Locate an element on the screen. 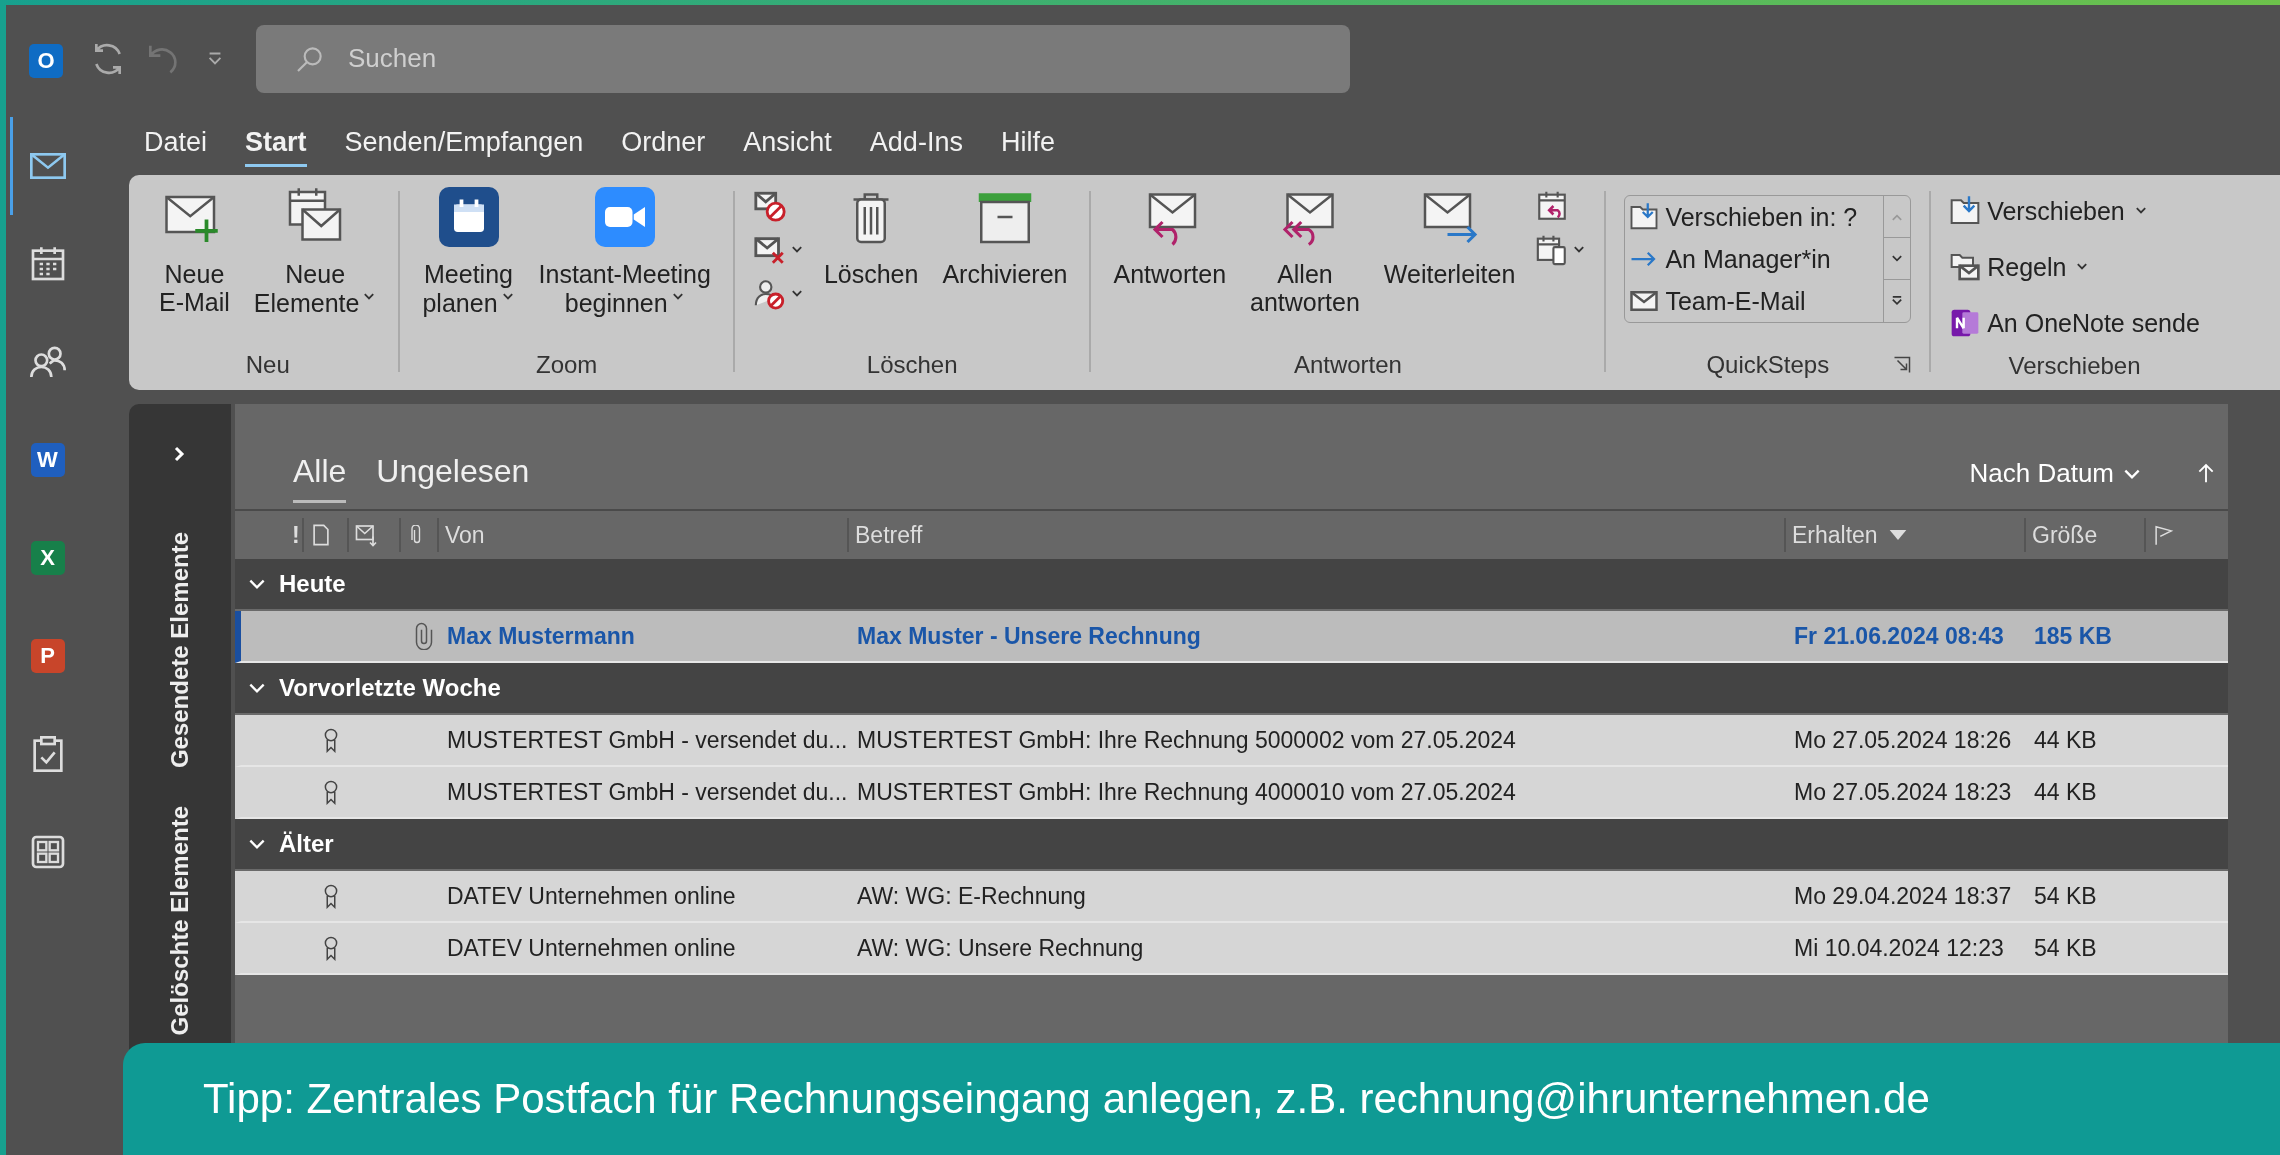 The image size is (2280, 1155). quickstep-item: Verschieben in: ? is located at coordinates (1754, 217).